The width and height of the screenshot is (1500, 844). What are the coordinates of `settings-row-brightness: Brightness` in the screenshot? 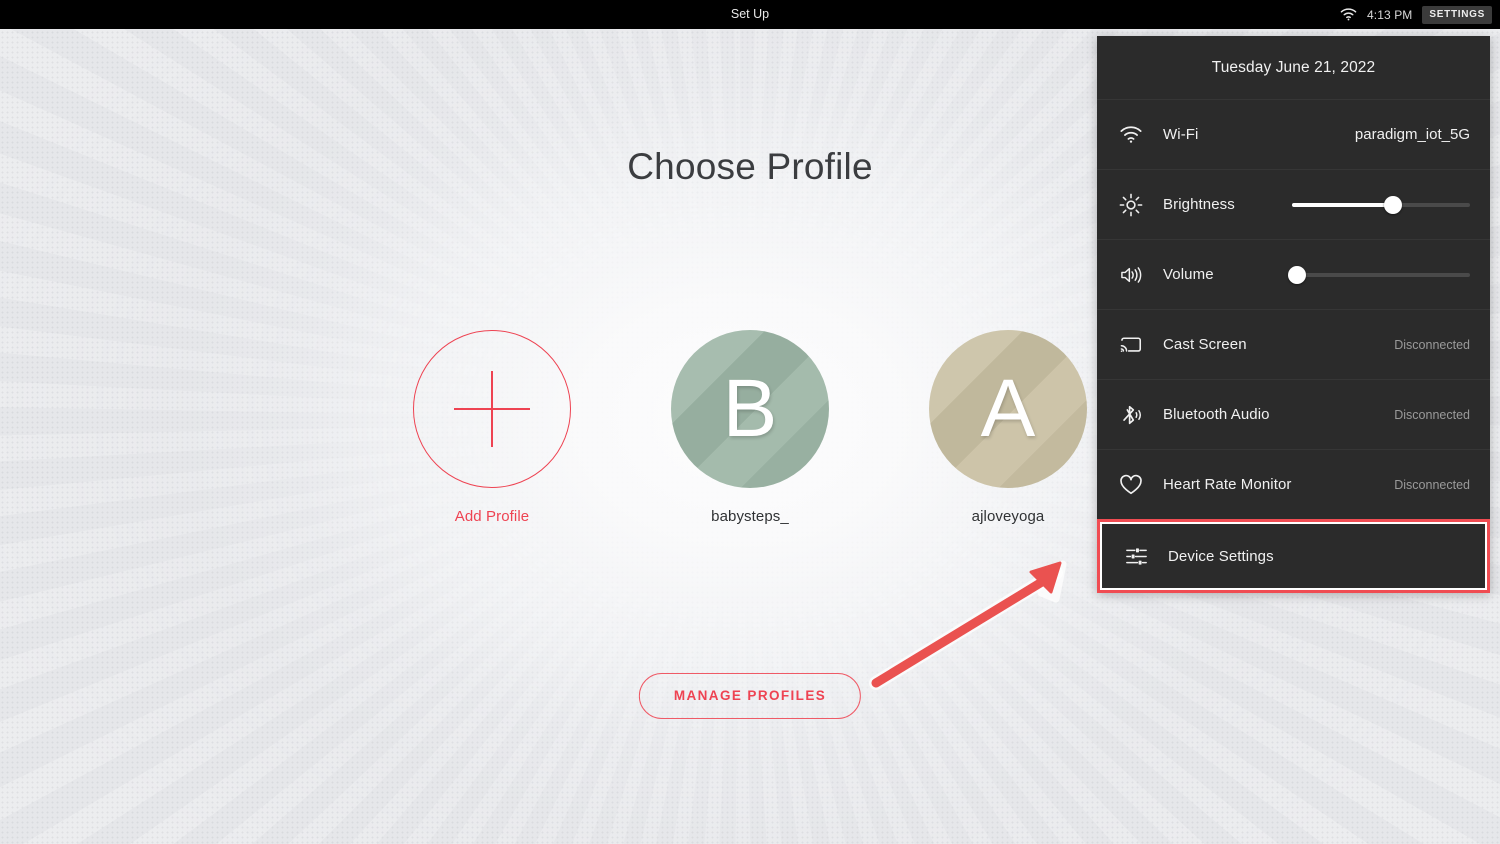 It's located at (1293, 204).